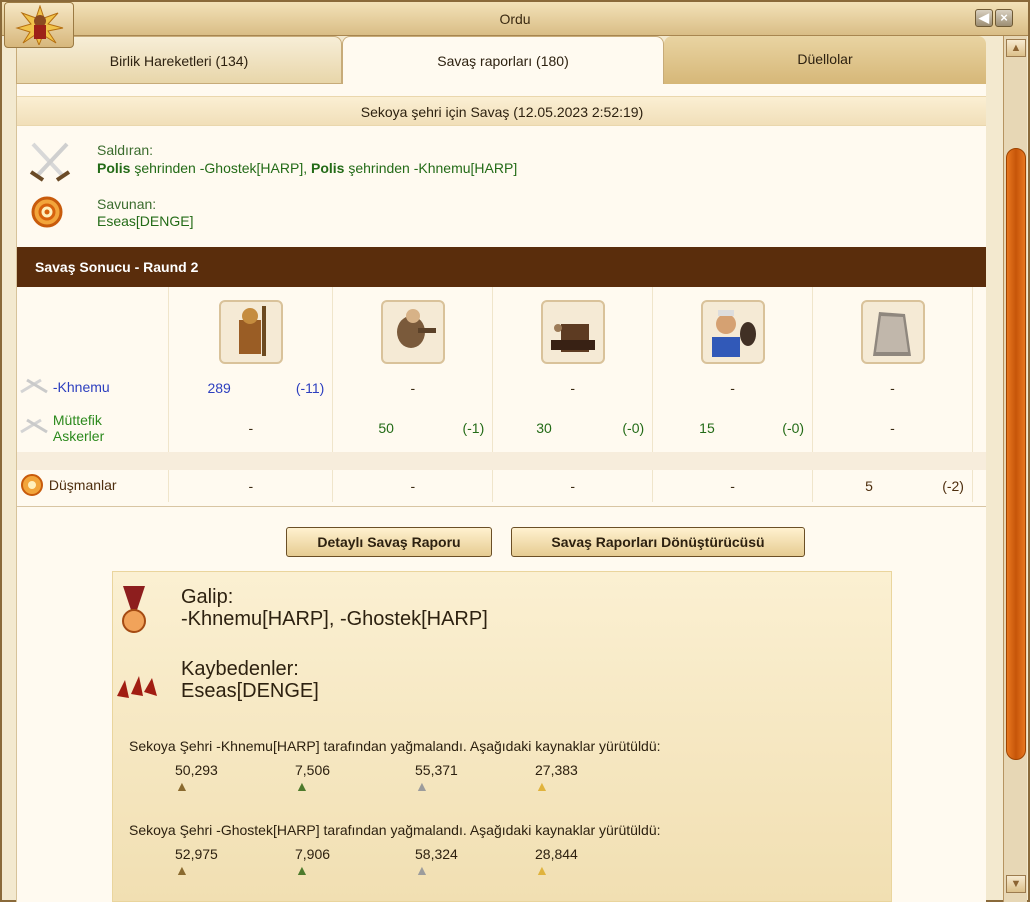  I want to click on tab-label: Birlik Hareketleri (134), so click(179, 61).